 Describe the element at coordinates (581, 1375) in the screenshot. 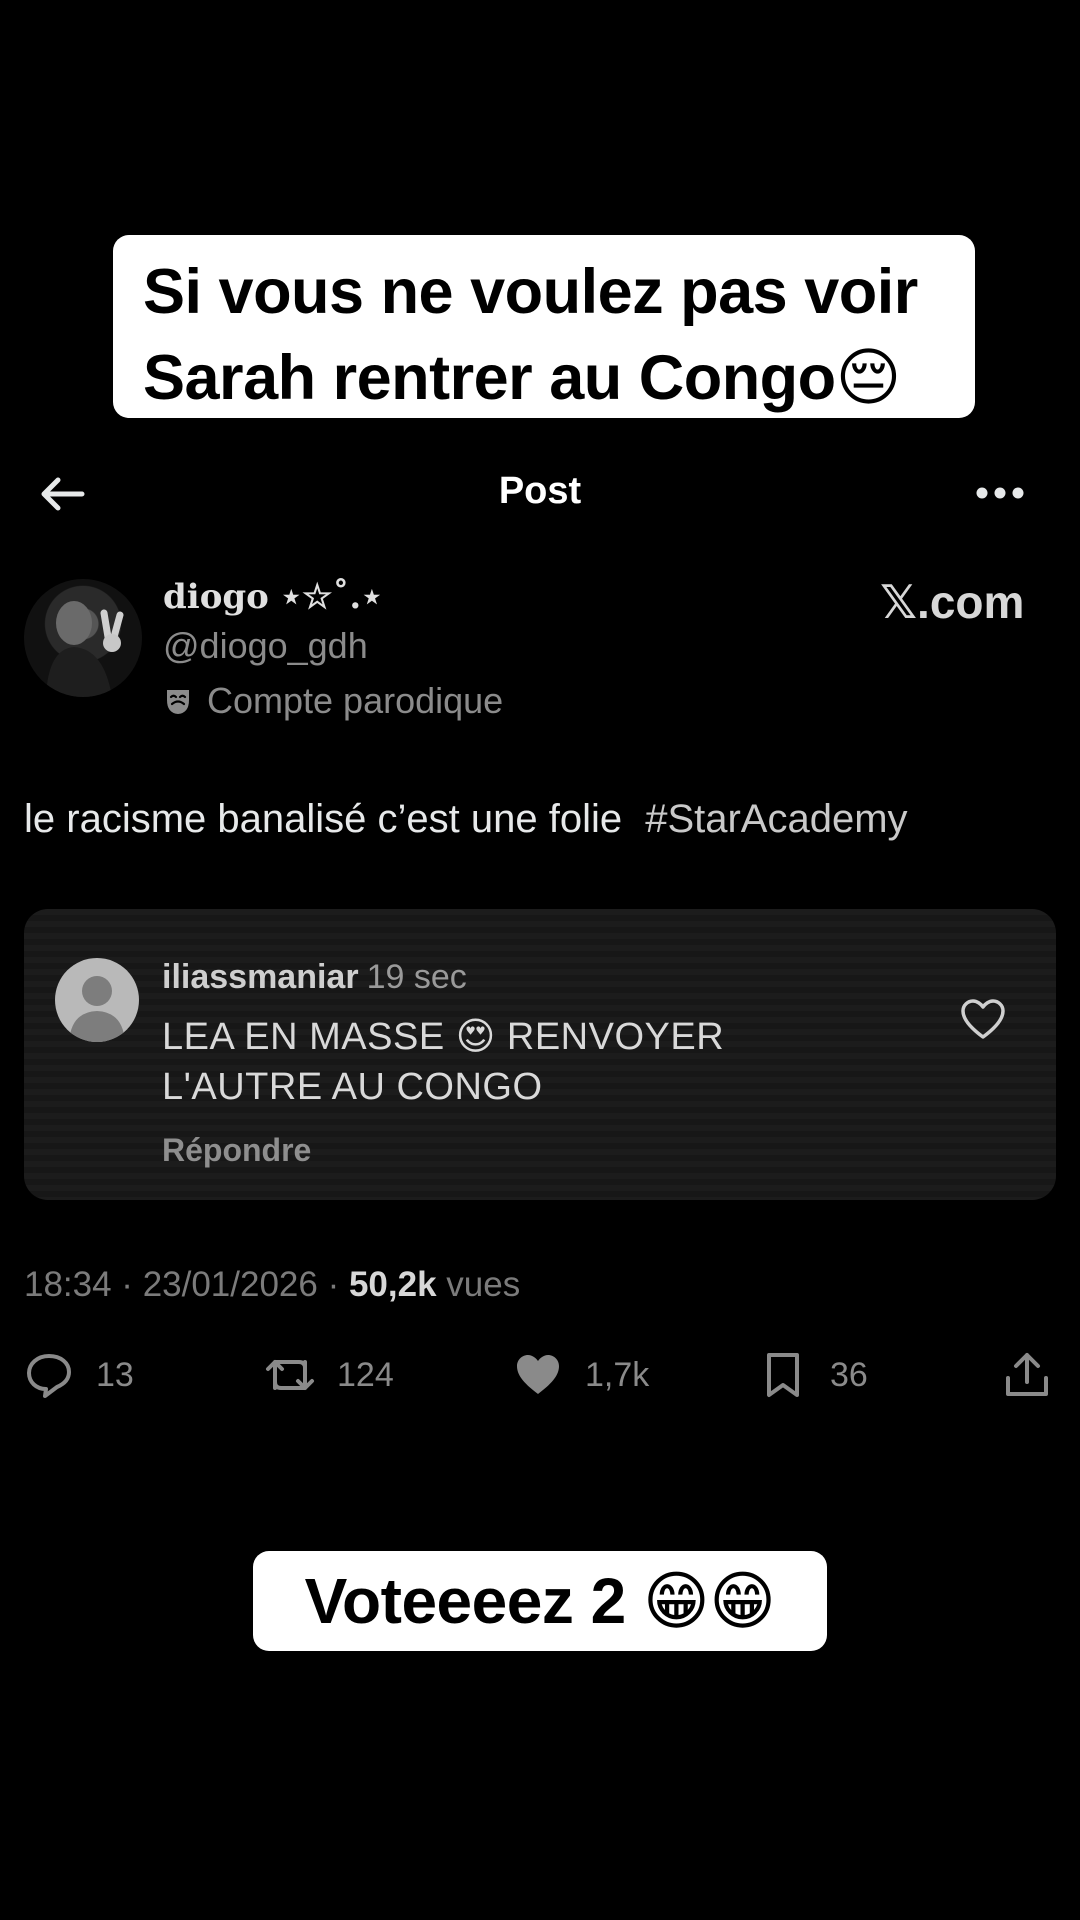

I see `like-button: 1,7k` at that location.